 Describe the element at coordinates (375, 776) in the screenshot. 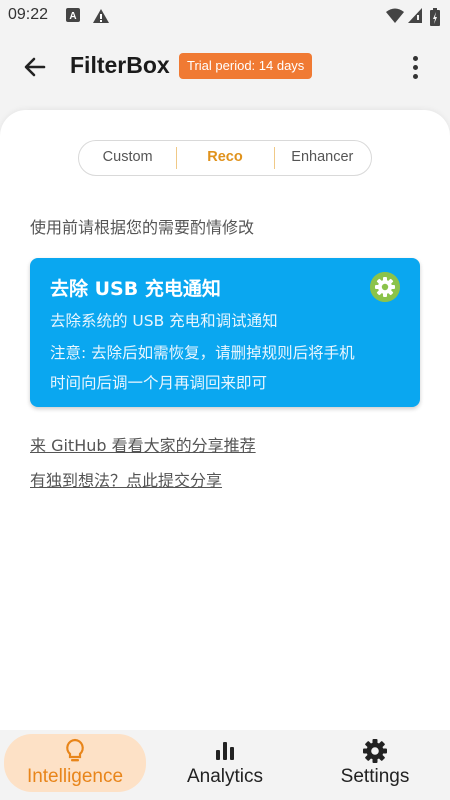

I see `nav-settings-label: Settings` at that location.